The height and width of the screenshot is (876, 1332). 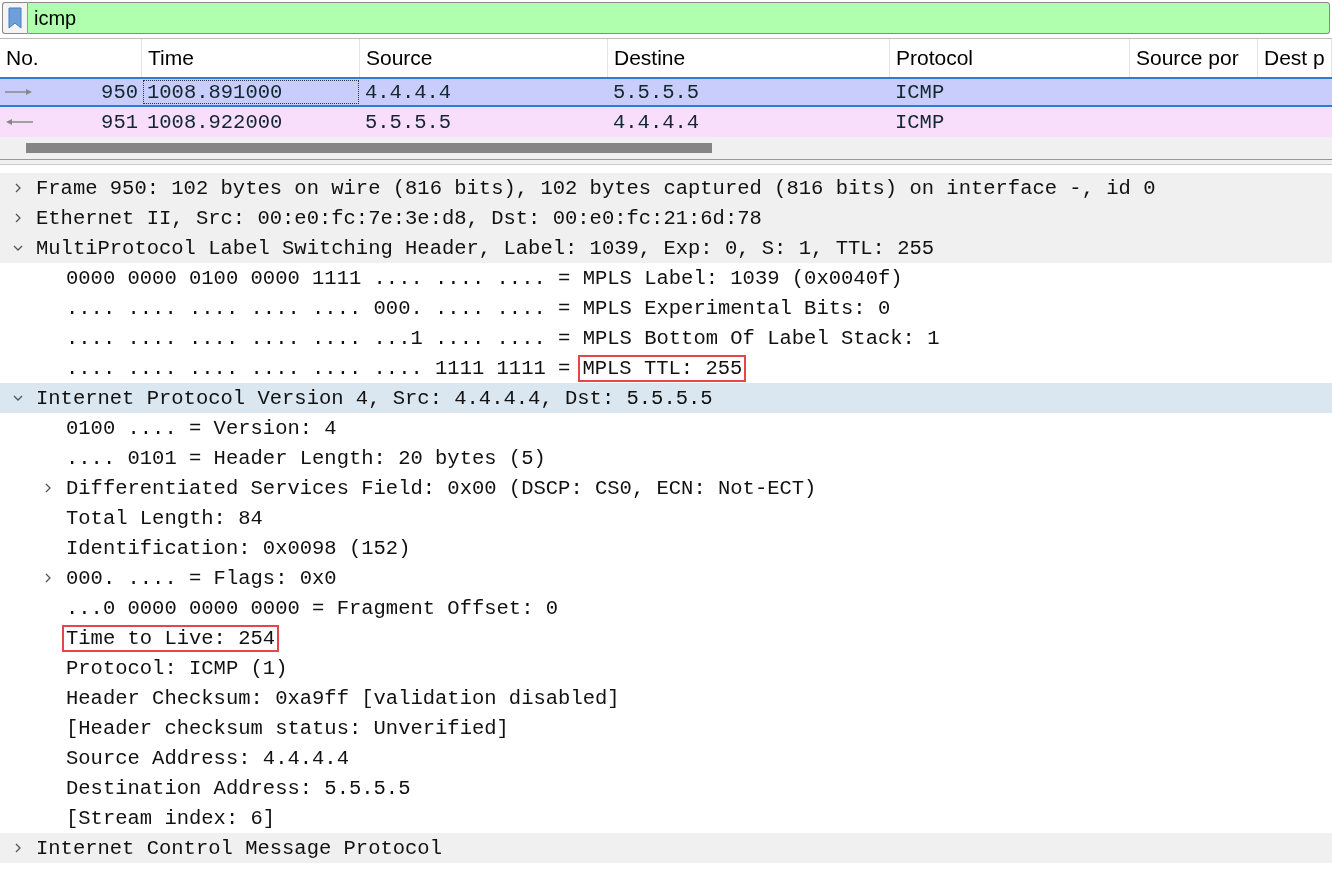 What do you see at coordinates (666, 608) in the screenshot?
I see `tree-row: ...0 0000 0000 0000 = Fragment Offset: 0` at bounding box center [666, 608].